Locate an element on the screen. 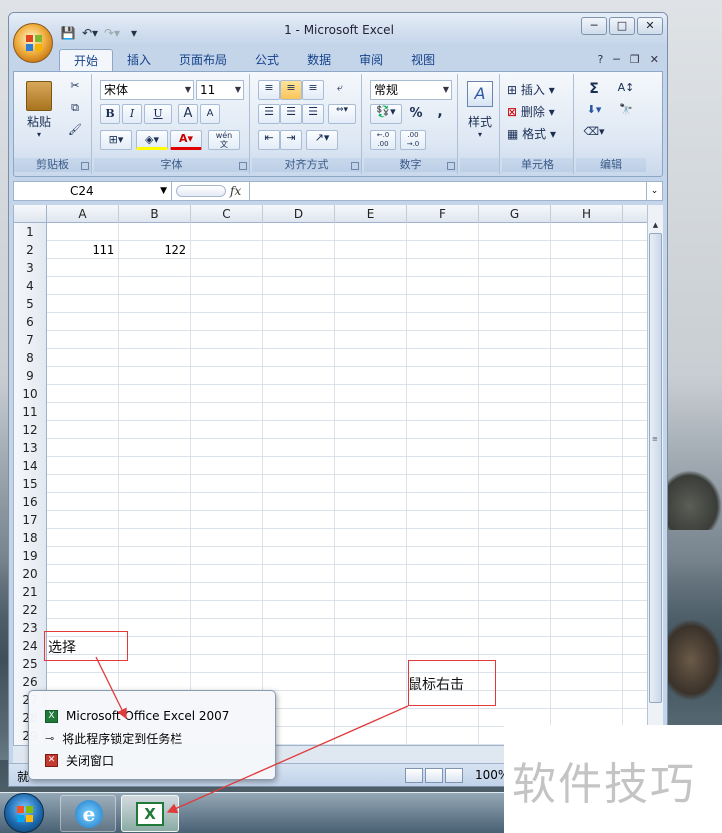 This screenshot has height=833, width=722. borders-button: ⊞▾ is located at coordinates (116, 140).